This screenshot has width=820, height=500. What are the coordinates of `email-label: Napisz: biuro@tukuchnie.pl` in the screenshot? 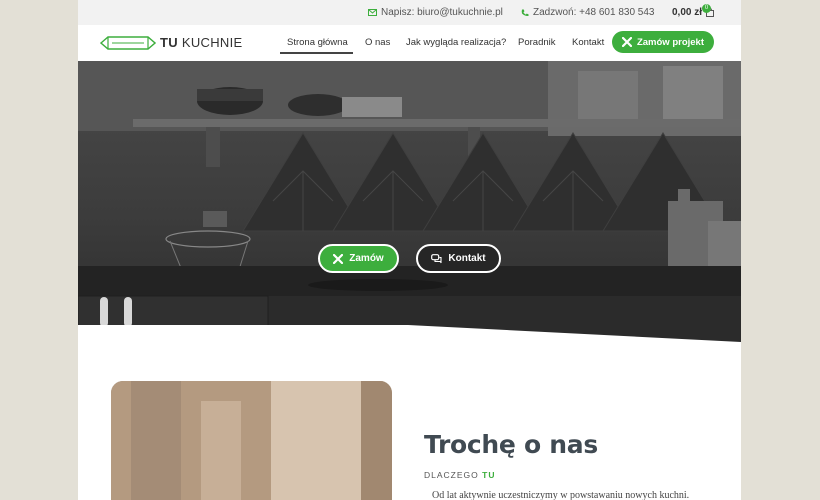 It's located at (442, 12).